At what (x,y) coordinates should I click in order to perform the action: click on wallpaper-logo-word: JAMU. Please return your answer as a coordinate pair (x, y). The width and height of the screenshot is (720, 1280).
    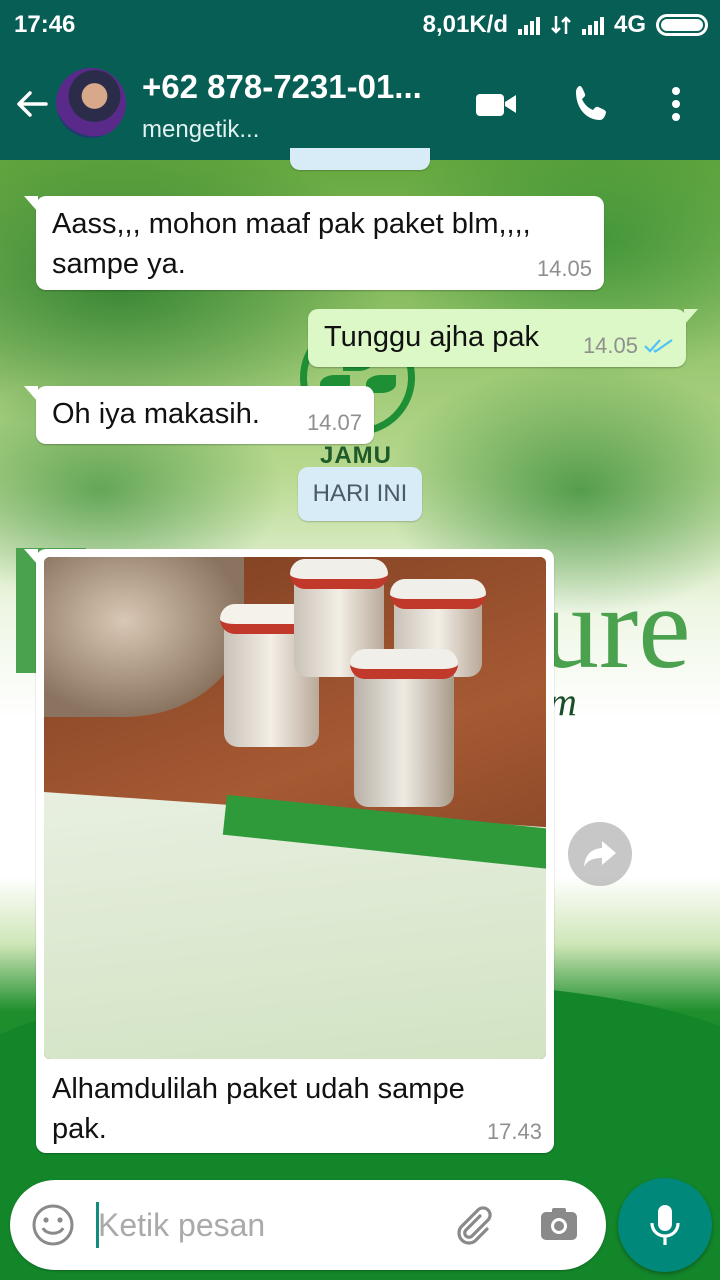
    Looking at the image, I should click on (356, 455).